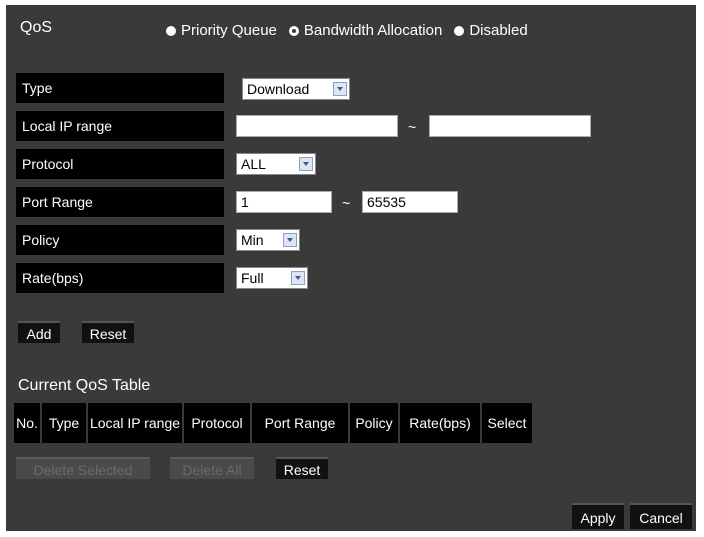  I want to click on reset-form-button: Reset, so click(108, 332).